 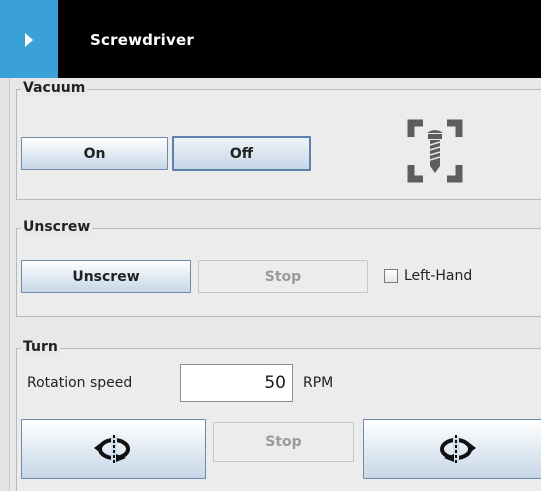 I want to click on left-edge, so click(x=5, y=284).